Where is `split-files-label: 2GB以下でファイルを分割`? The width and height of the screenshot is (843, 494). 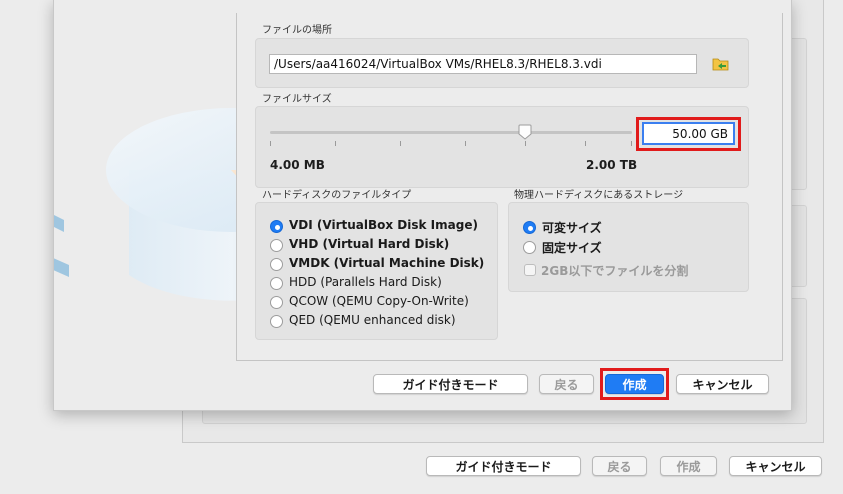 split-files-label: 2GB以下でファイルを分割 is located at coordinates (615, 271).